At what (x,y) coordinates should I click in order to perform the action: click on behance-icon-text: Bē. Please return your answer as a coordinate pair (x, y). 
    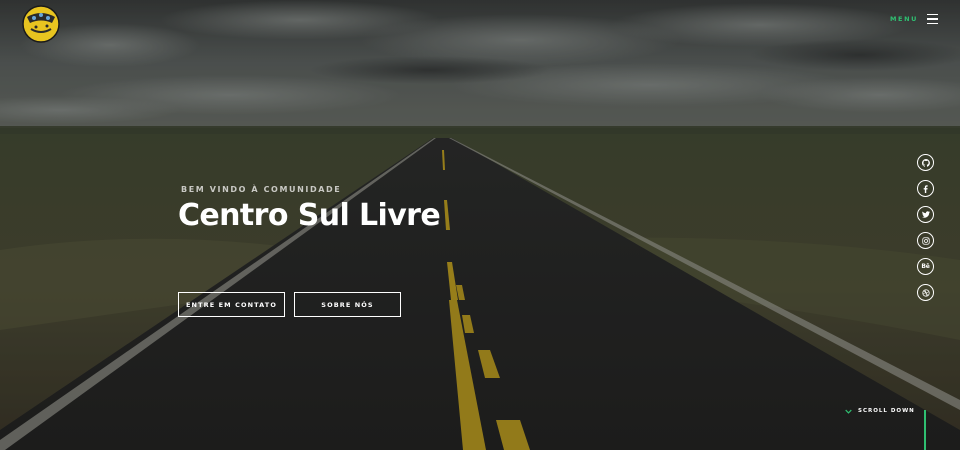
    Looking at the image, I should click on (925, 266).